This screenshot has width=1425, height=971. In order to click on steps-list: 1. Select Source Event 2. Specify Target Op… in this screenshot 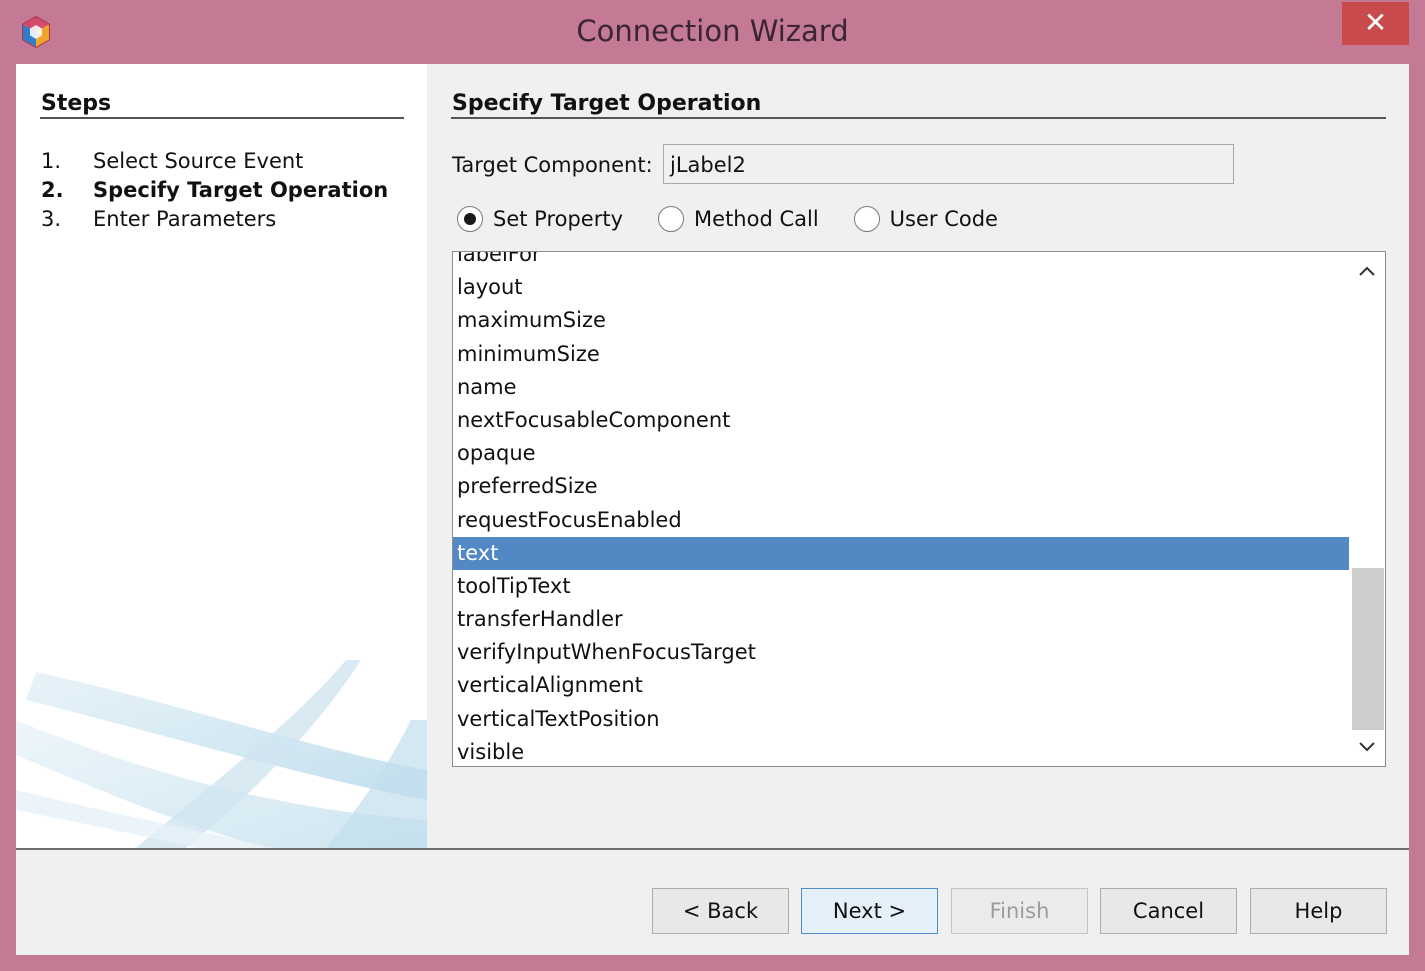, I will do `click(214, 189)`.